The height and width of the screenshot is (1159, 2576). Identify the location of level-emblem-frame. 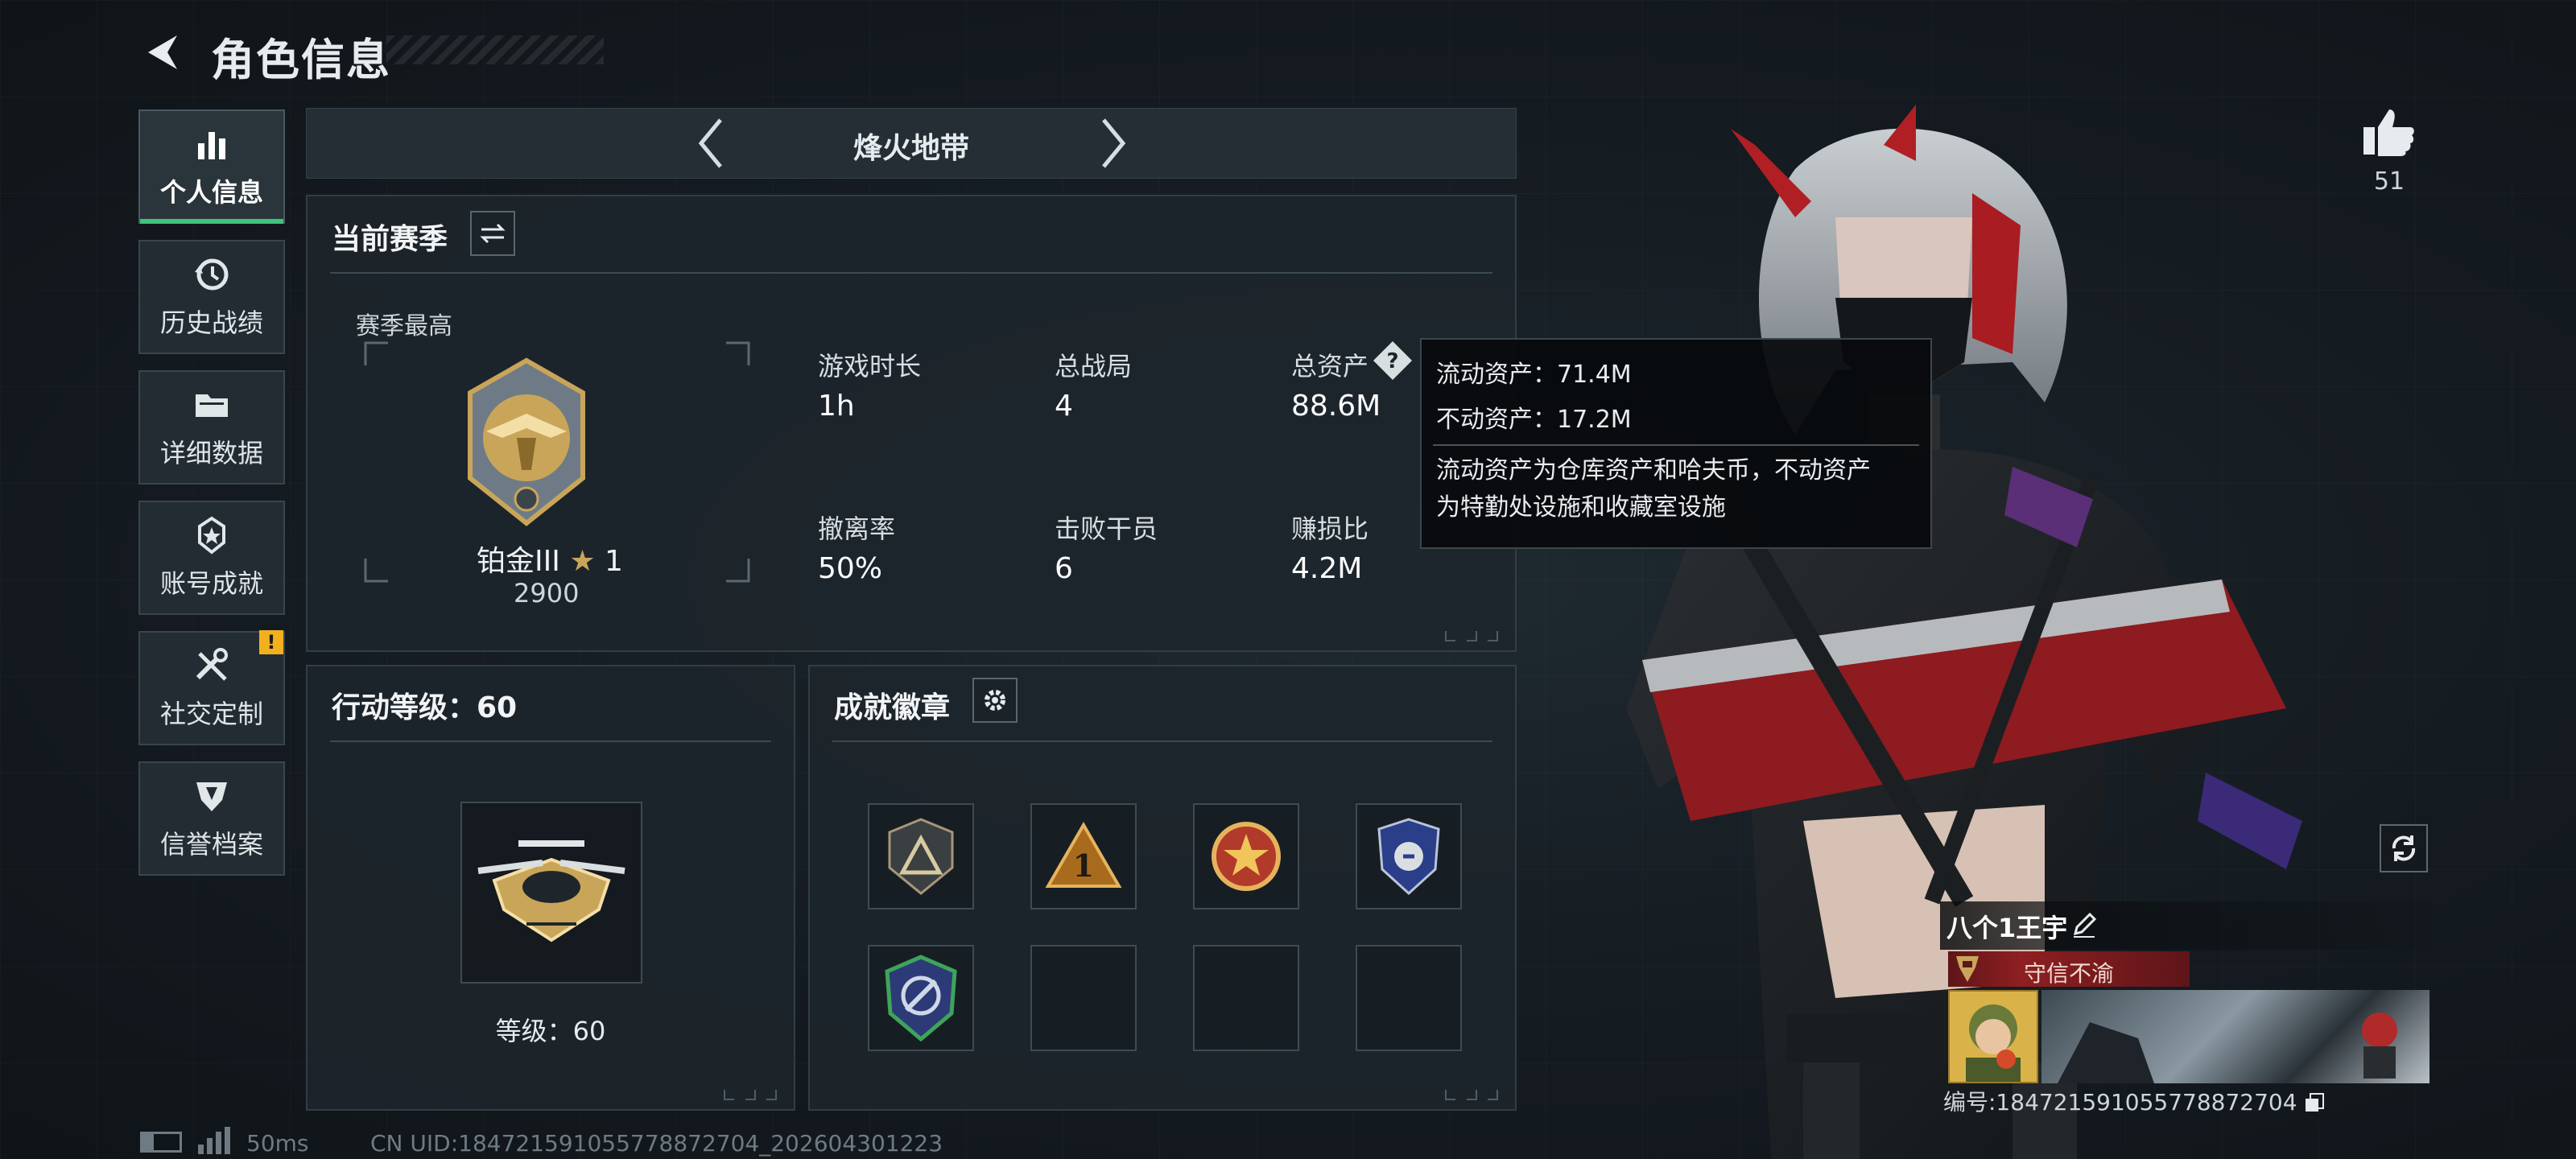
(551, 893).